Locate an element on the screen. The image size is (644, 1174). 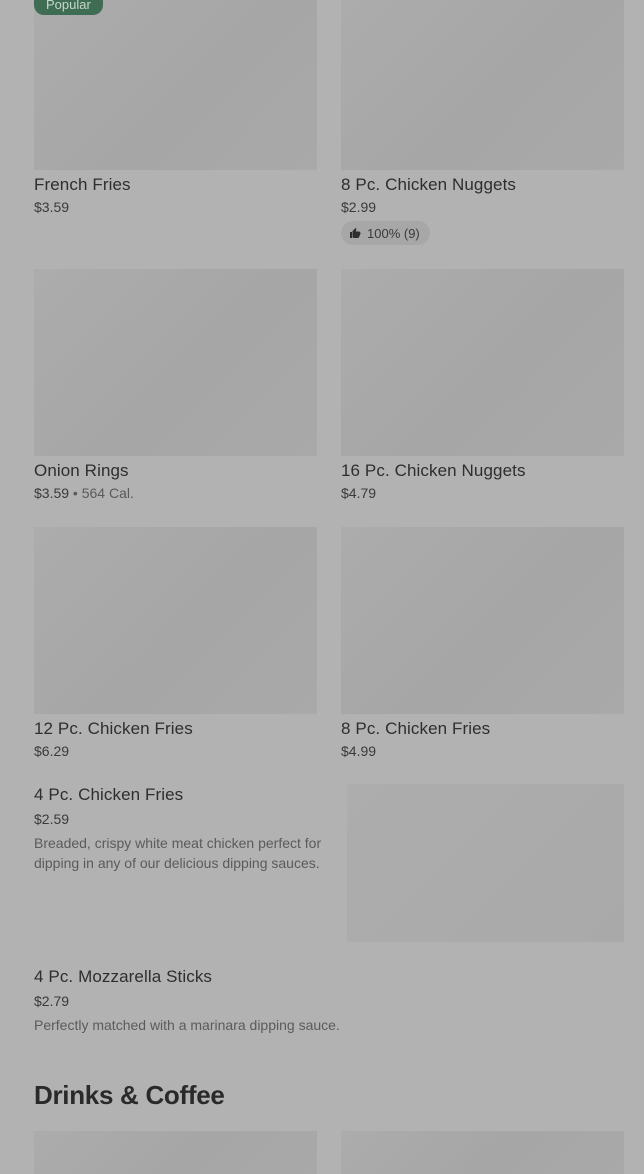
menu-item-title: 12 Pc. Chicken Fries is located at coordinates (113, 729).